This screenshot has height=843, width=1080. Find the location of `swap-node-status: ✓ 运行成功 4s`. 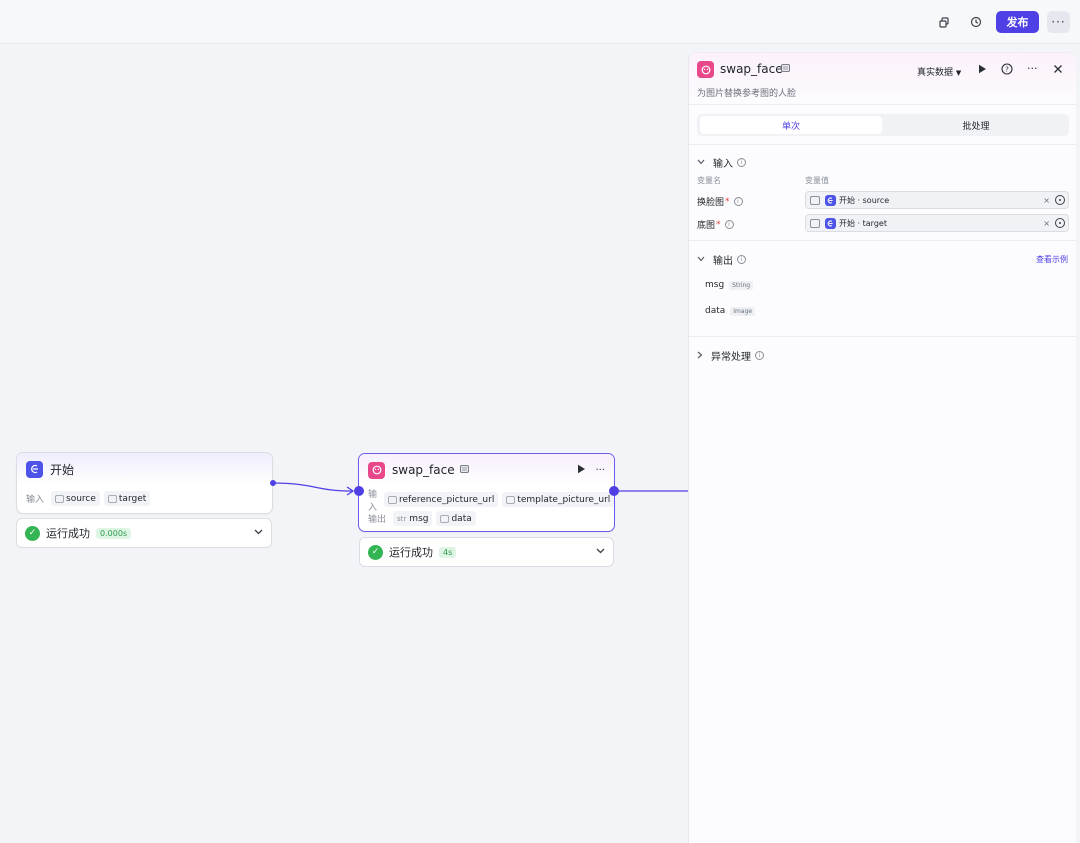

swap-node-status: ✓ 运行成功 4s is located at coordinates (486, 552).